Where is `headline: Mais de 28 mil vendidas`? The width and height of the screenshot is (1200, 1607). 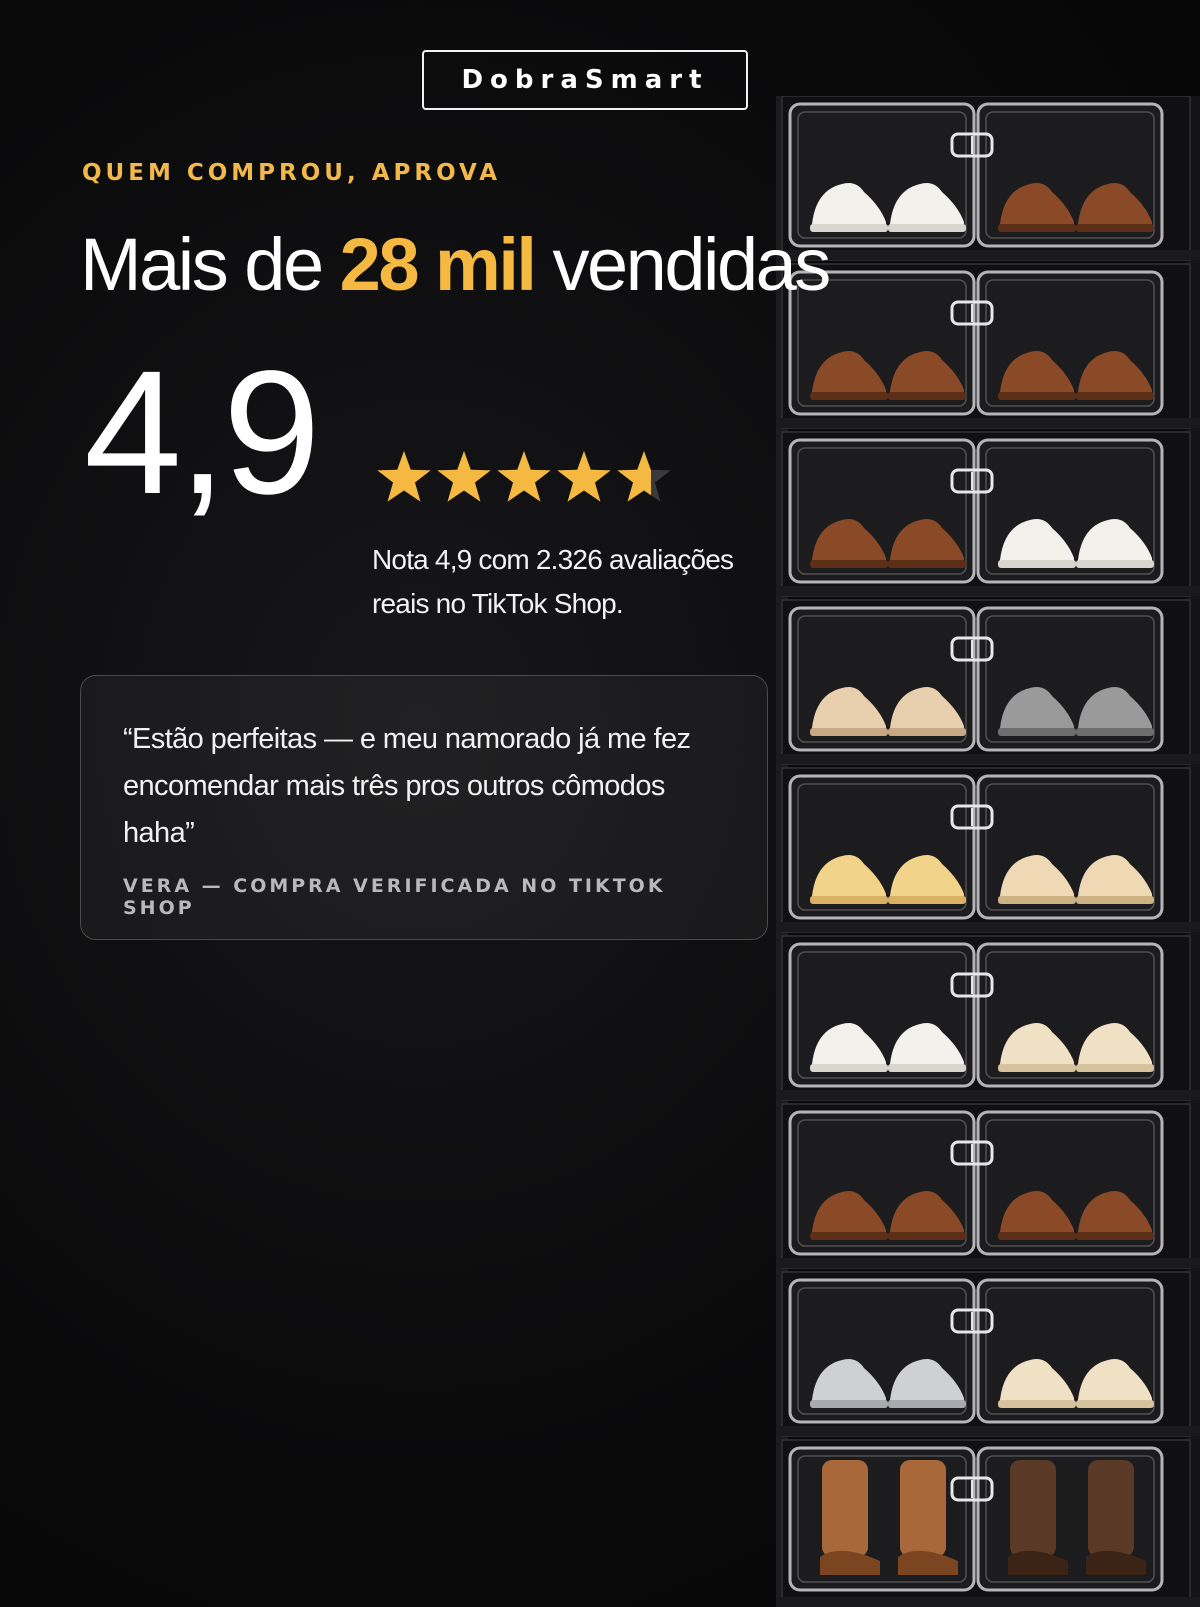
headline: Mais de 28 mil vendidas is located at coordinates (456, 264).